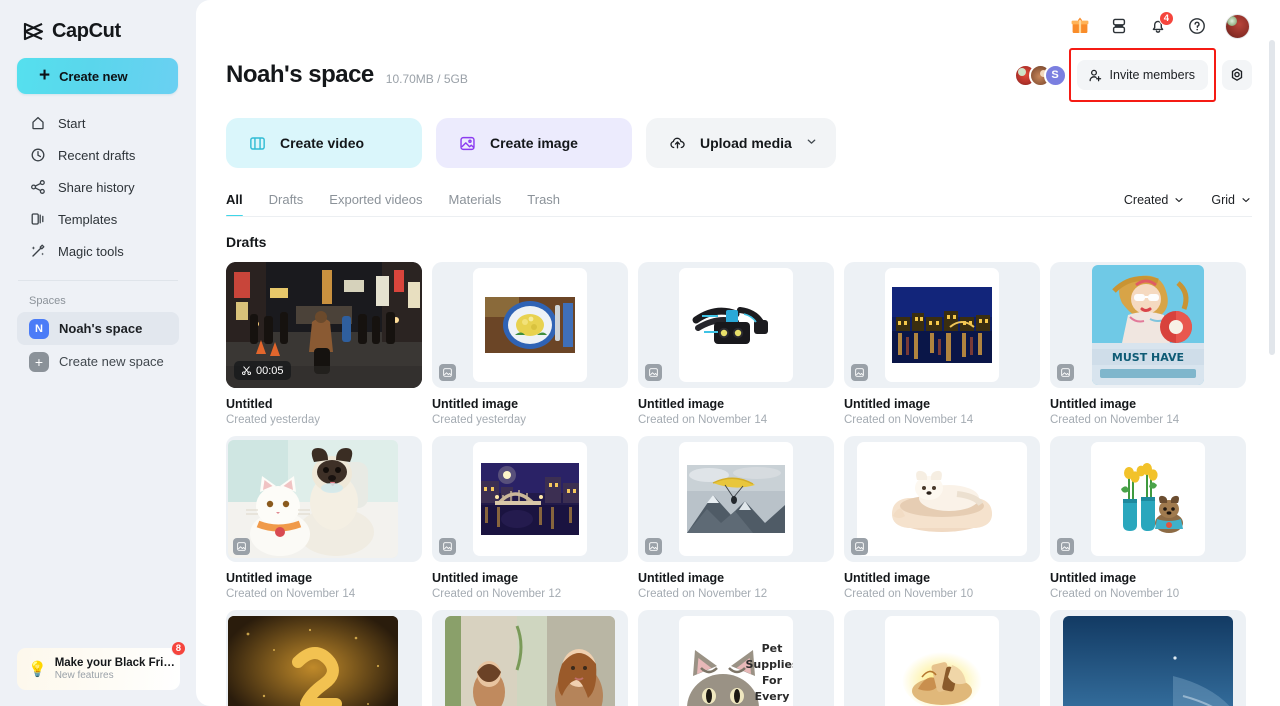  Describe the element at coordinates (234, 204) in the screenshot. I see `tab-all: All` at that location.